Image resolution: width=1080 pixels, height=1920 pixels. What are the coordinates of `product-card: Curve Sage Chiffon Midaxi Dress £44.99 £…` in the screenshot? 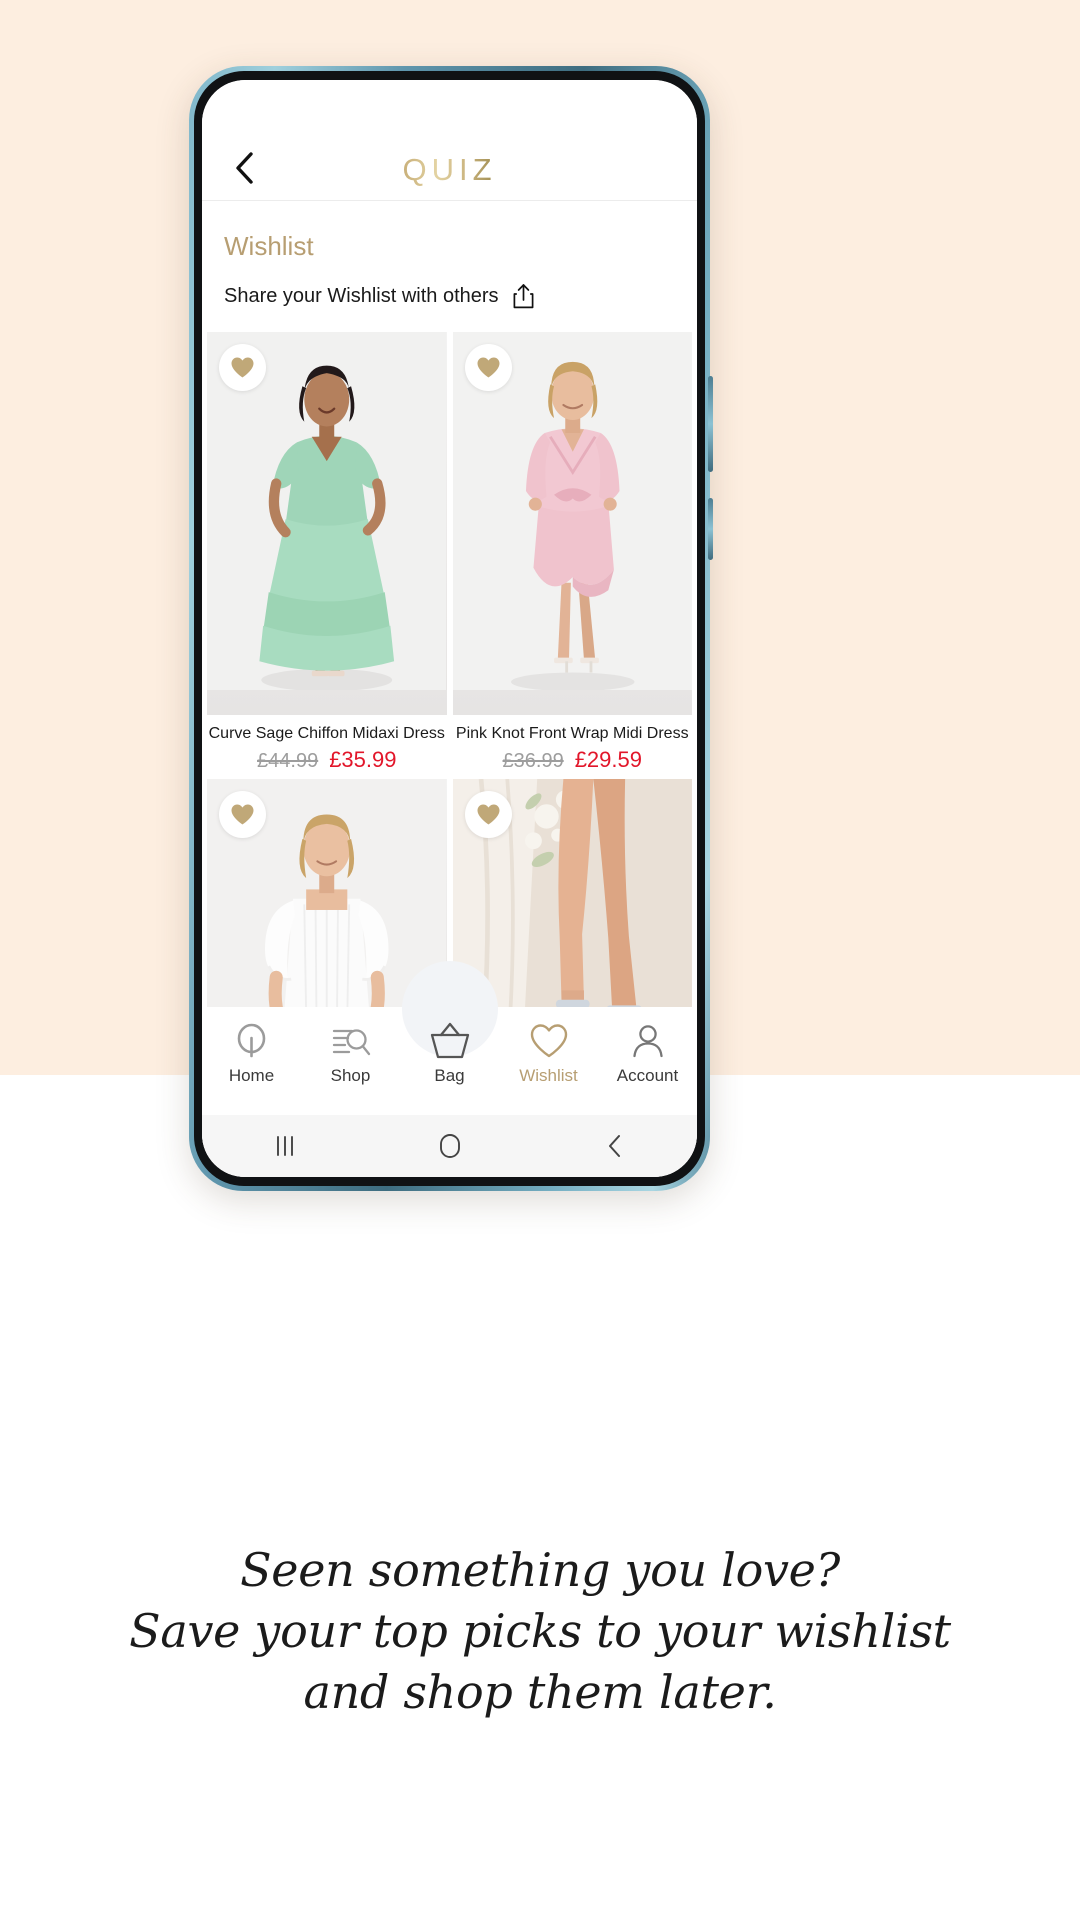 It's located at (327, 553).